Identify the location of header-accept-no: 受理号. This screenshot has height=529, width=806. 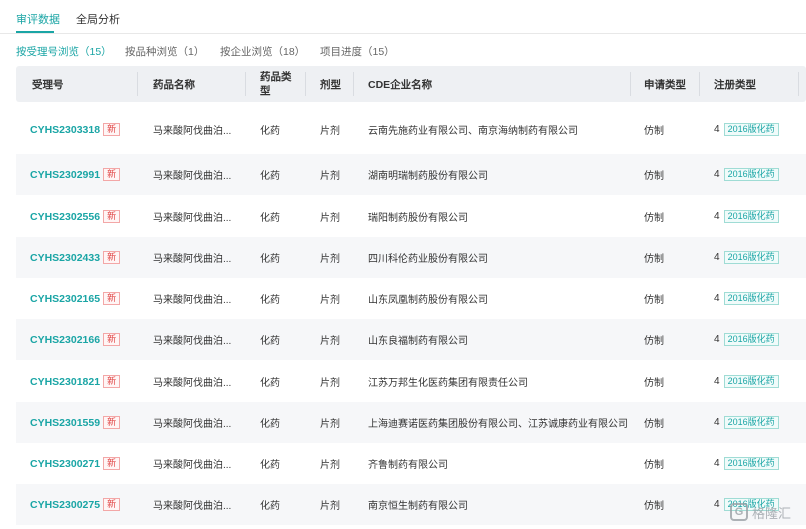
(48, 84).